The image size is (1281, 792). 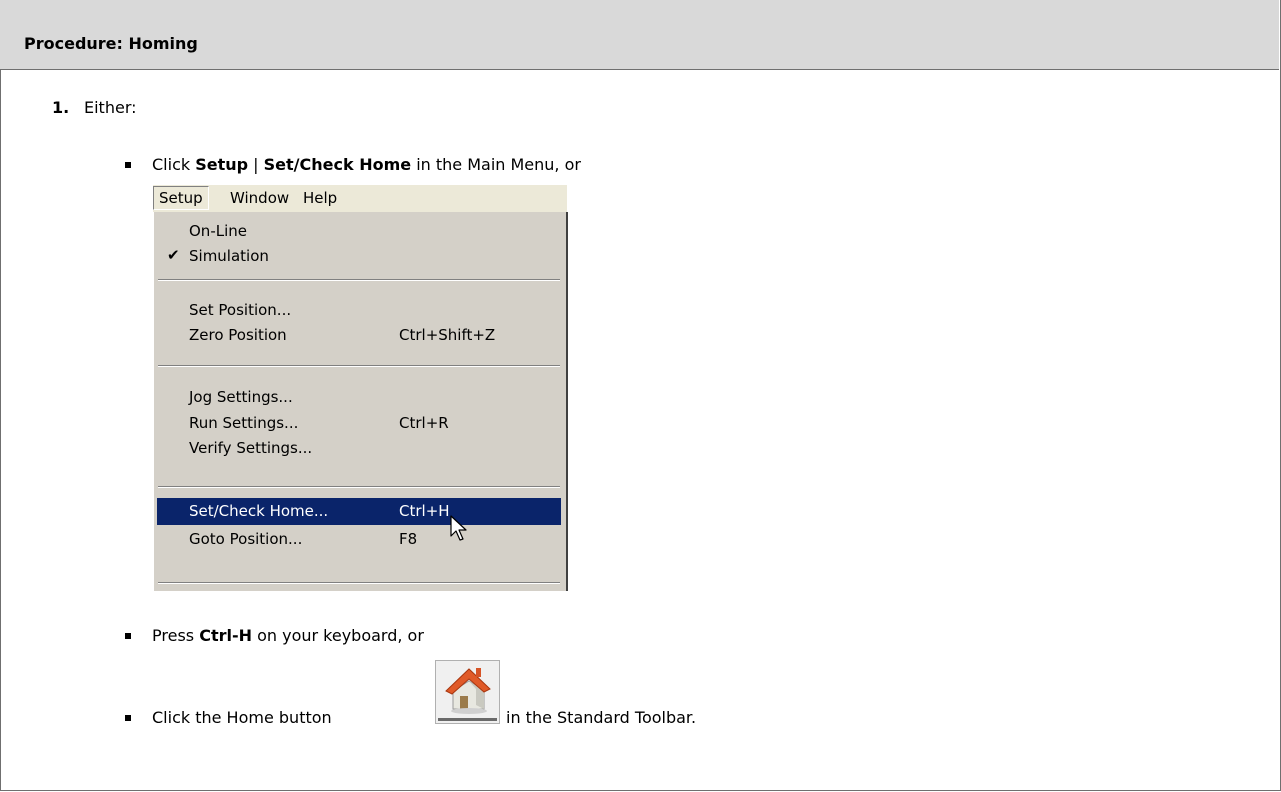 What do you see at coordinates (338, 635) in the screenshot?
I see `bullet-text-suffix: on your keyboard, or` at bounding box center [338, 635].